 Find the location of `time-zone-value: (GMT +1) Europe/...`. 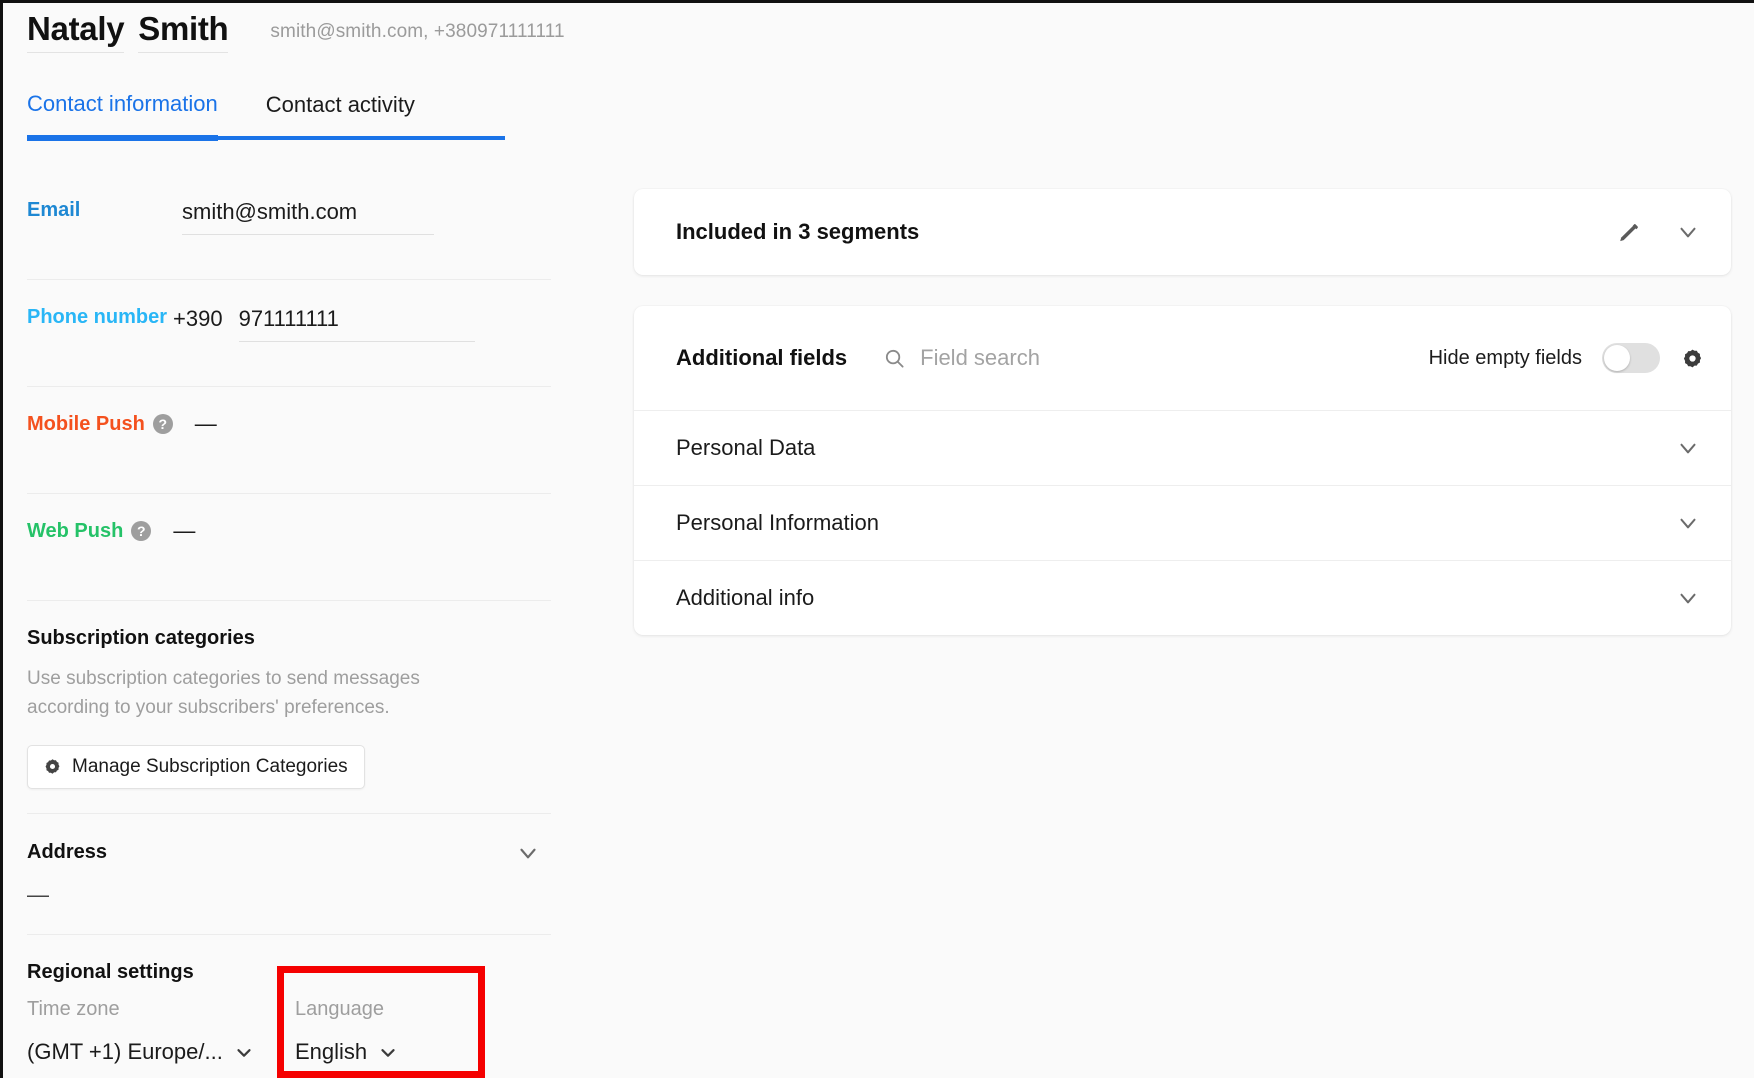

time-zone-value: (GMT +1) Europe/... is located at coordinates (125, 1051).